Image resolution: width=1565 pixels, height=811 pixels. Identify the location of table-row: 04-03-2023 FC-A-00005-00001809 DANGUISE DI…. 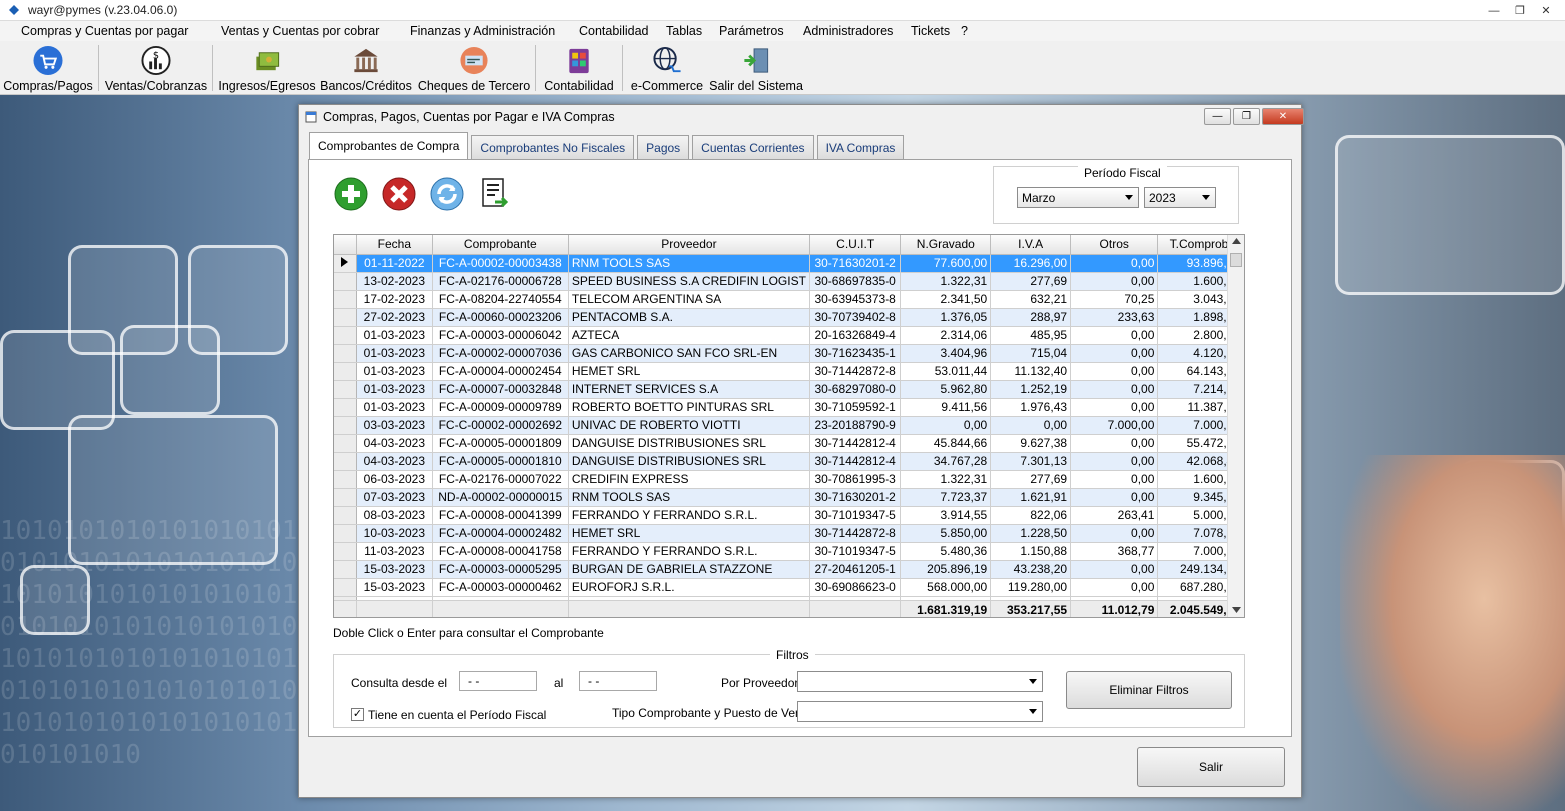
(789, 443).